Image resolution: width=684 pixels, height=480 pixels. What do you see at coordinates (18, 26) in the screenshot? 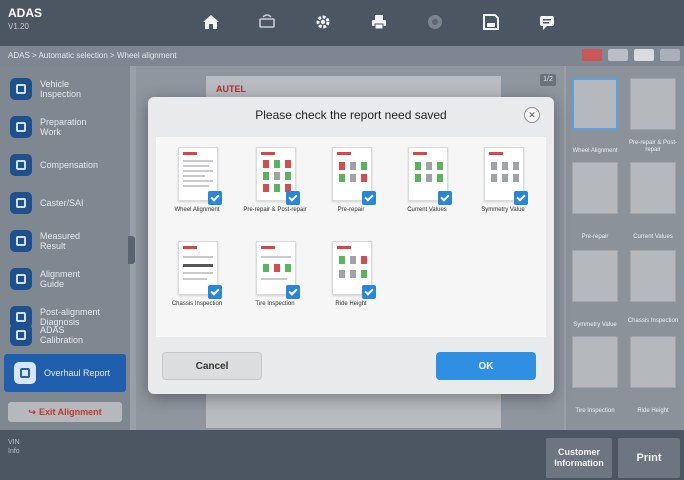
I see `app-version: V1.20` at bounding box center [18, 26].